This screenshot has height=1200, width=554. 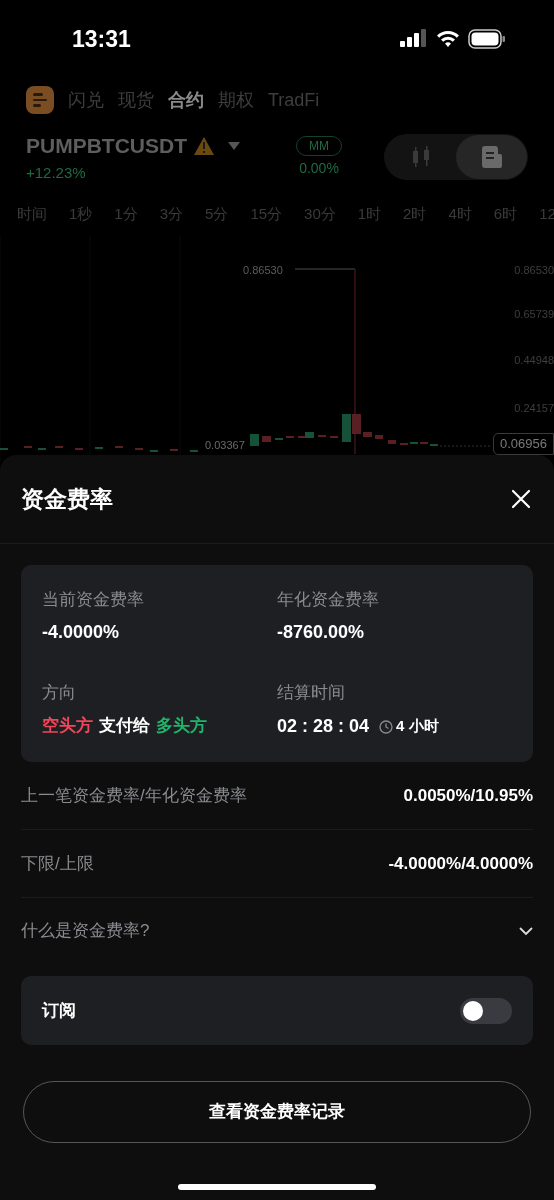 What do you see at coordinates (505, 214) in the screenshot?
I see `interval-tab: 6时` at bounding box center [505, 214].